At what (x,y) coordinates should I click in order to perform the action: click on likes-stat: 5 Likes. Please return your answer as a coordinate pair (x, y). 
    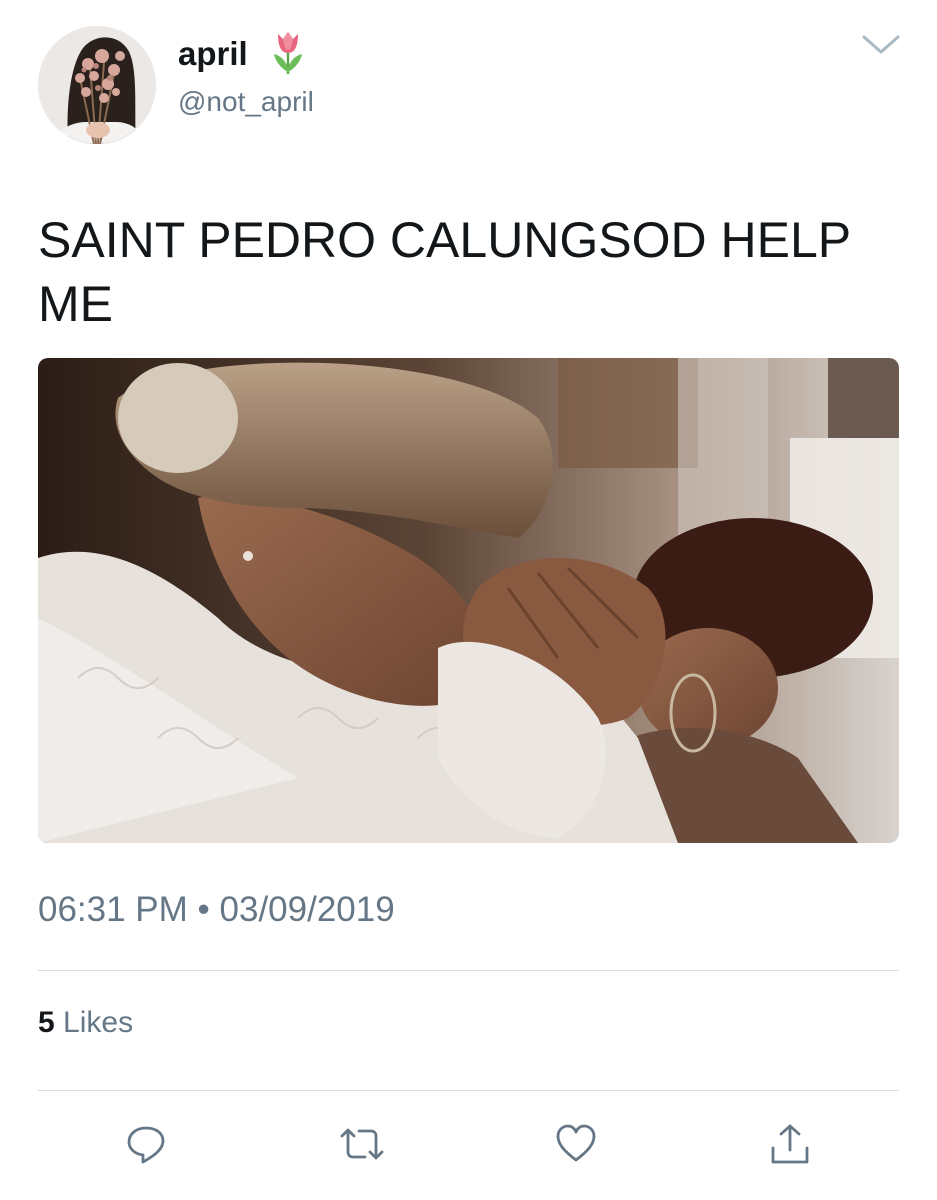
    Looking at the image, I should click on (85, 1023).